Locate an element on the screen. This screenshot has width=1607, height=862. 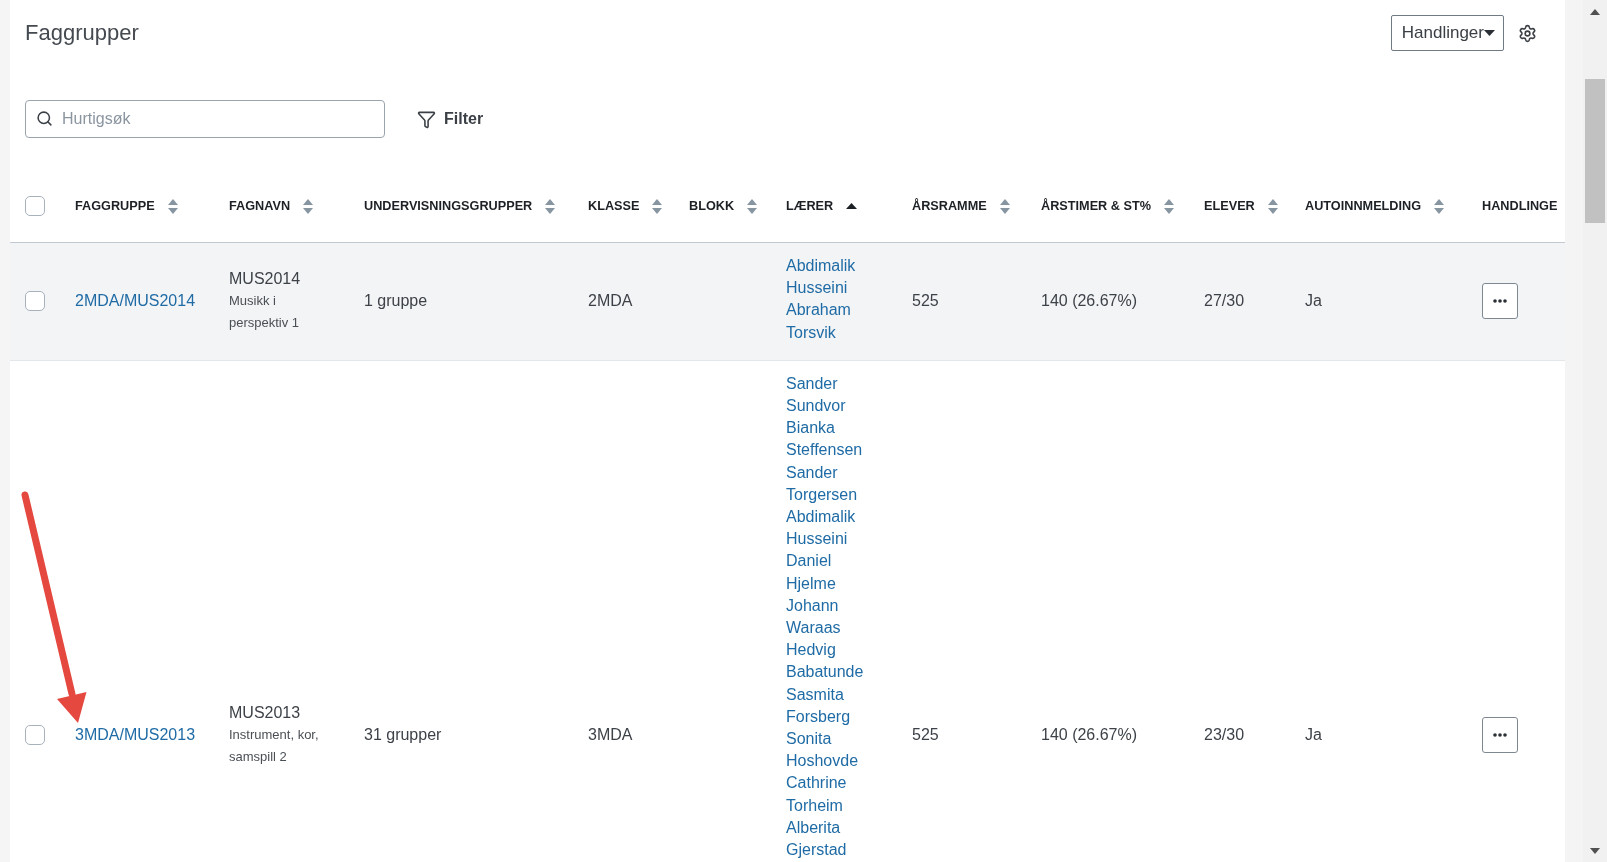
subject-name: Instrument, kor, samspill 2 is located at coordinates (274, 746).